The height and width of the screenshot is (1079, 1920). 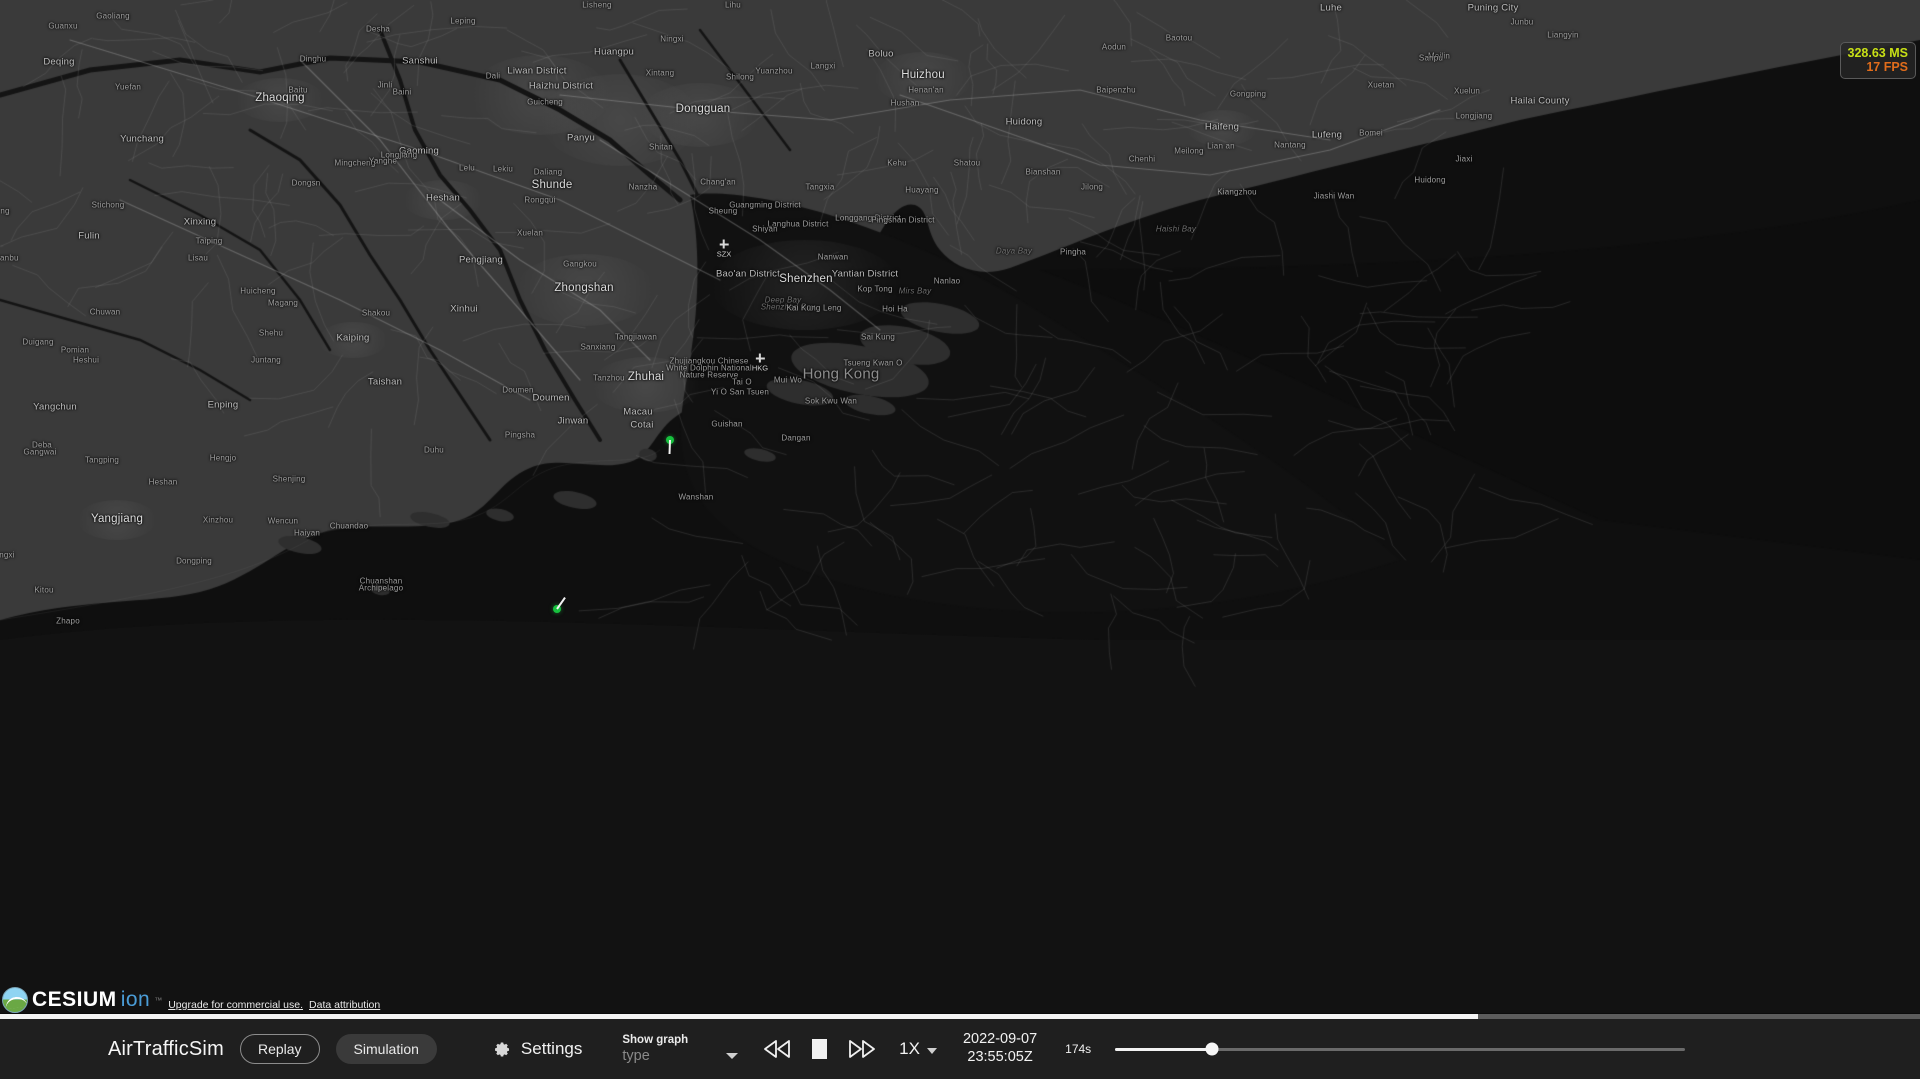 I want to click on fps-readout: 17 FPS, so click(x=1887, y=67).